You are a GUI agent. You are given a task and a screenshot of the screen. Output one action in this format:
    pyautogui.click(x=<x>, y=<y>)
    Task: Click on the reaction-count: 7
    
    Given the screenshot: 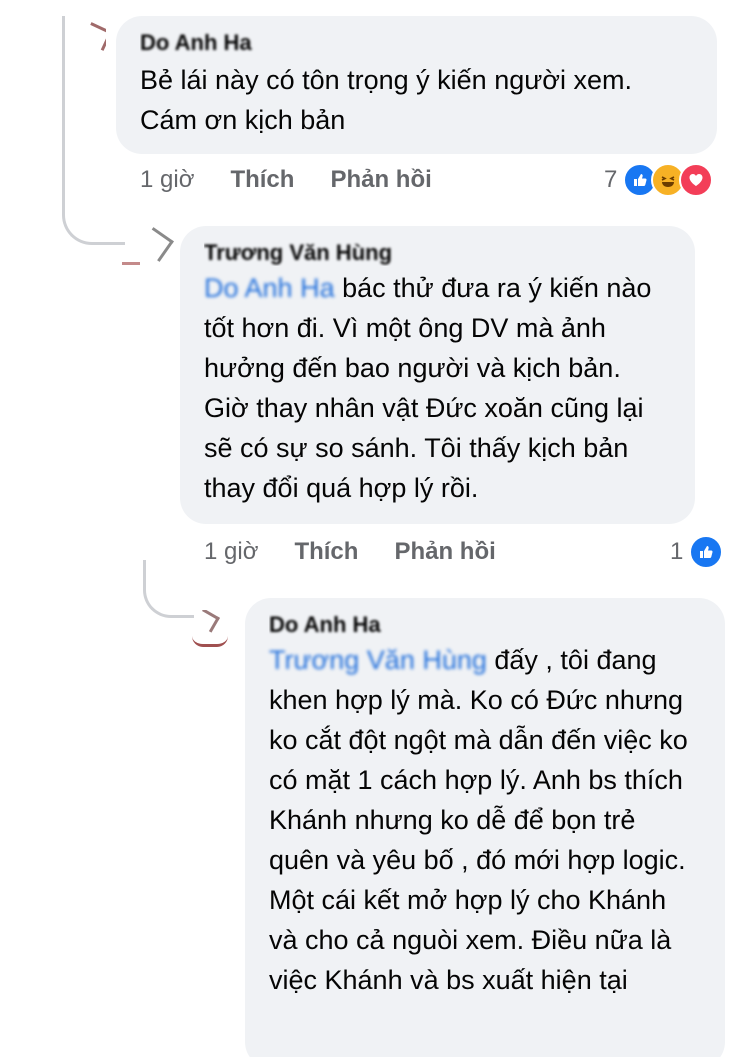 What is the action you would take?
    pyautogui.click(x=611, y=179)
    